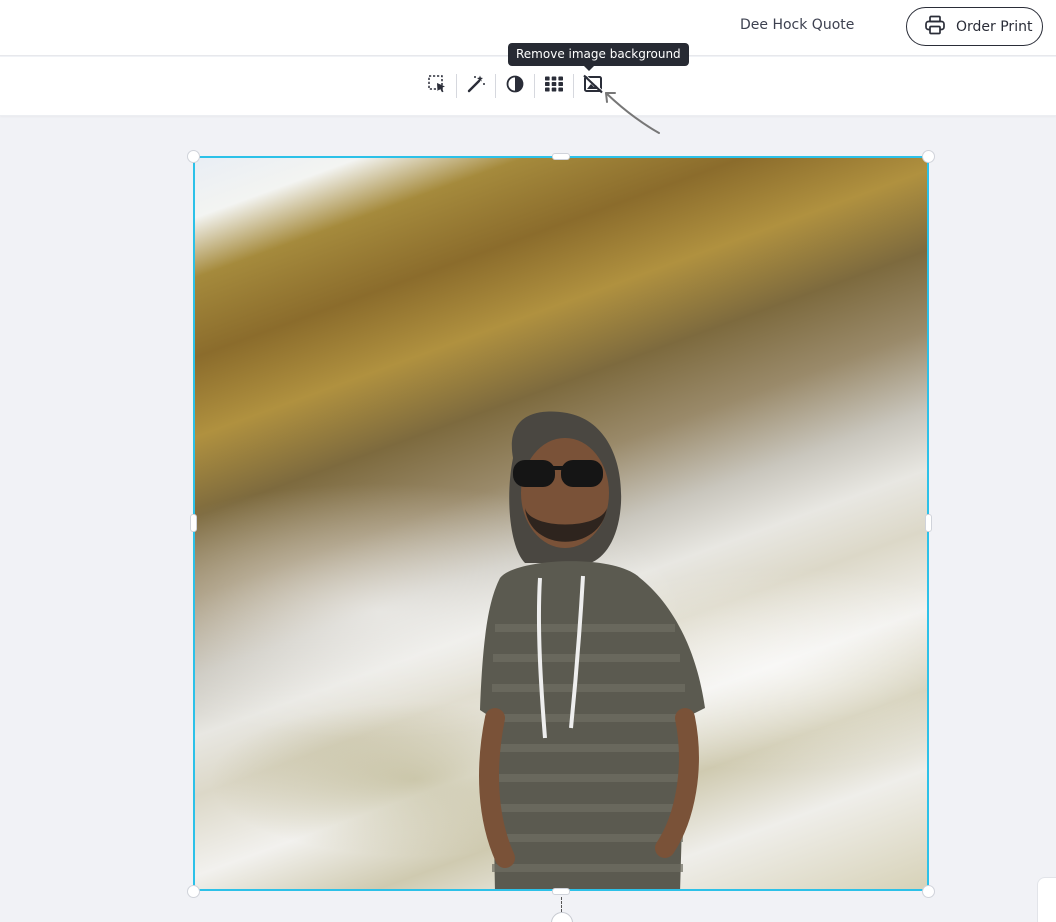 The width and height of the screenshot is (1056, 922). I want to click on order-print-button: Order Print, so click(974, 26).